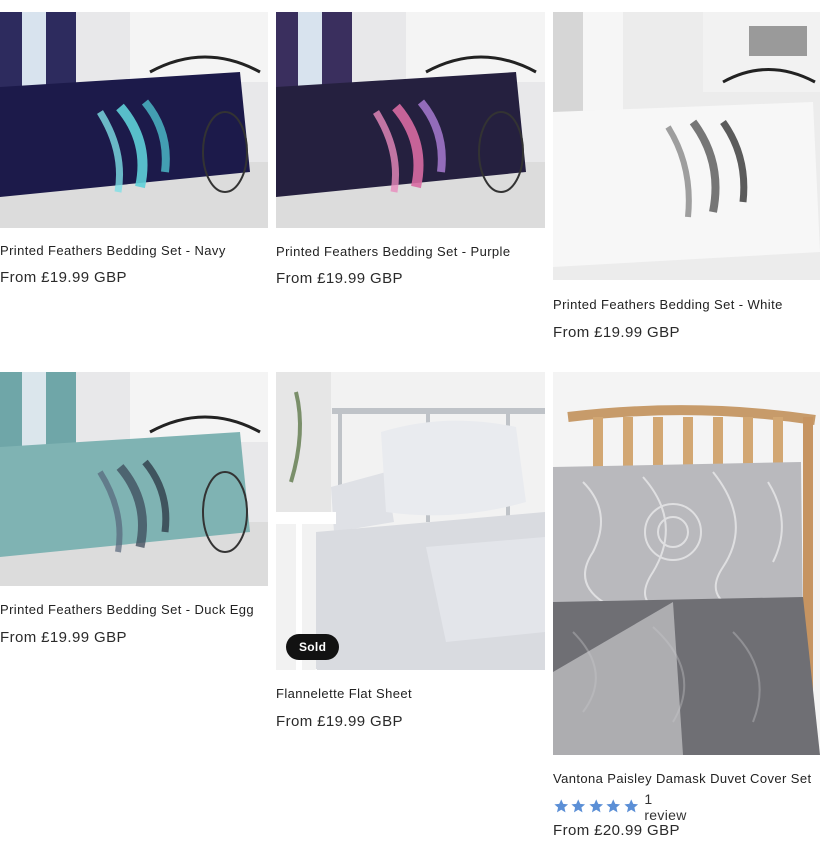  I want to click on product-title: Printed Feathers Bedding Set - White, so click(668, 304).